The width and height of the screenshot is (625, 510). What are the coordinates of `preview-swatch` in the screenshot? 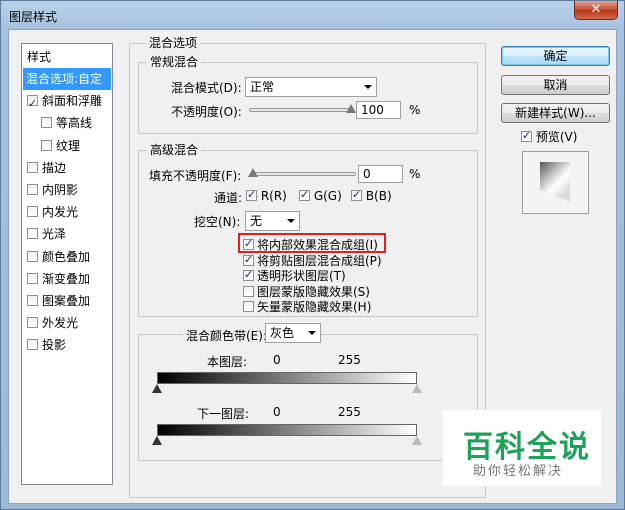 It's located at (555, 182).